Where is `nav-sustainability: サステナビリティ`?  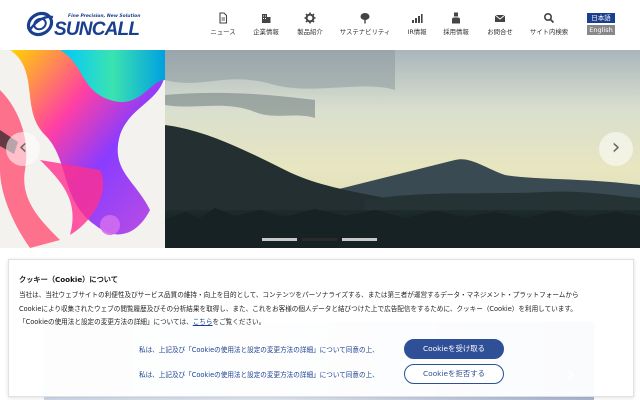
nav-sustainability: サステナビリティ is located at coordinates (365, 26).